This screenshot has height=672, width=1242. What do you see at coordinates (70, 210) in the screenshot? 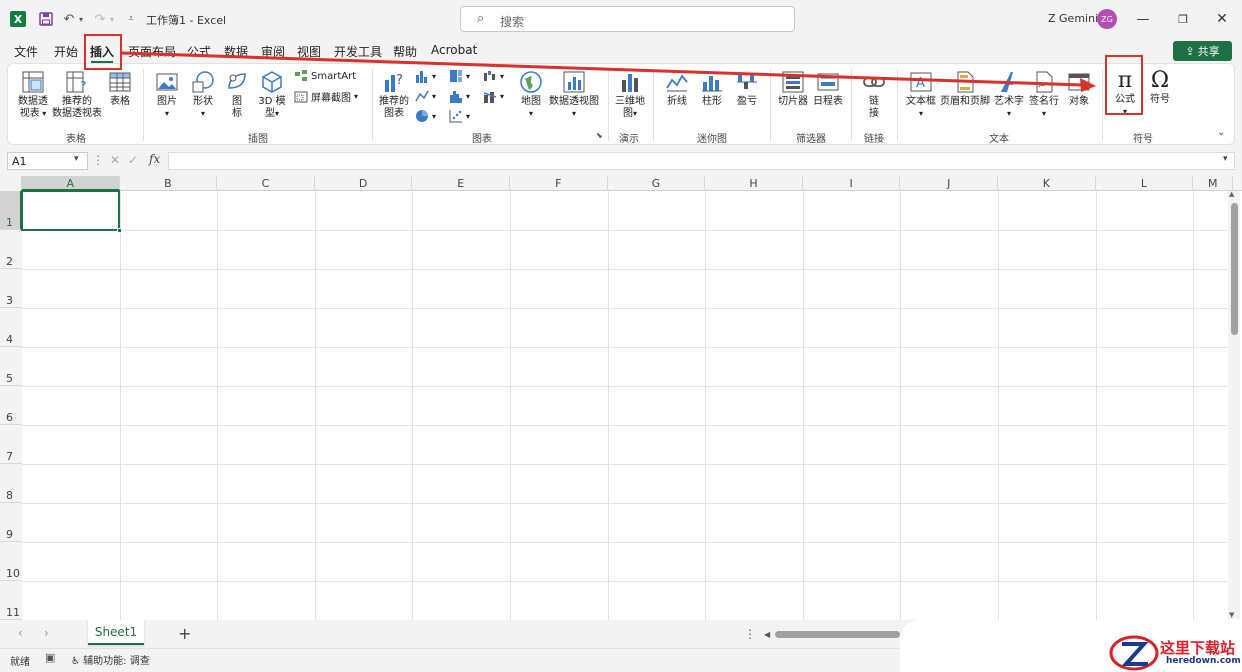
I see `active-cell` at bounding box center [70, 210].